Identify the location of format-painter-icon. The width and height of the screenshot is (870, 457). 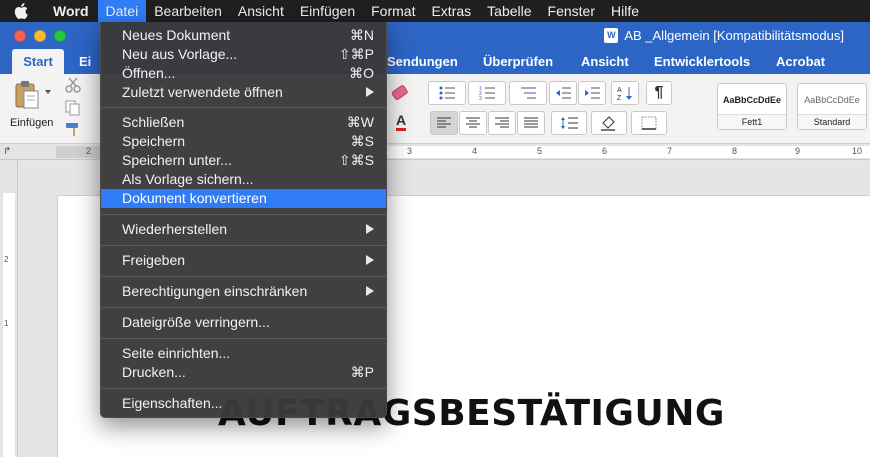
(73, 129).